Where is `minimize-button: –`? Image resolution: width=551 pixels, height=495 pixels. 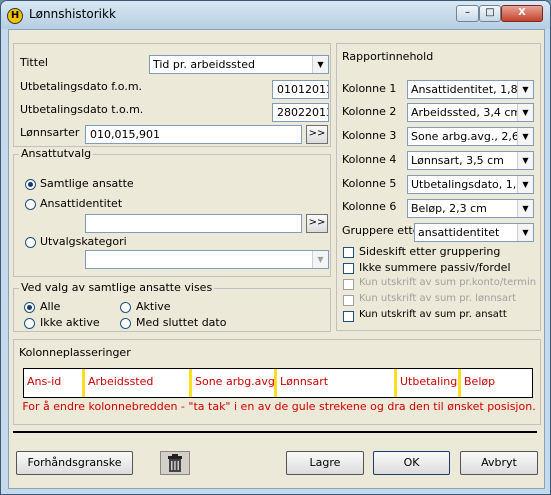
minimize-button: – is located at coordinates (467, 13).